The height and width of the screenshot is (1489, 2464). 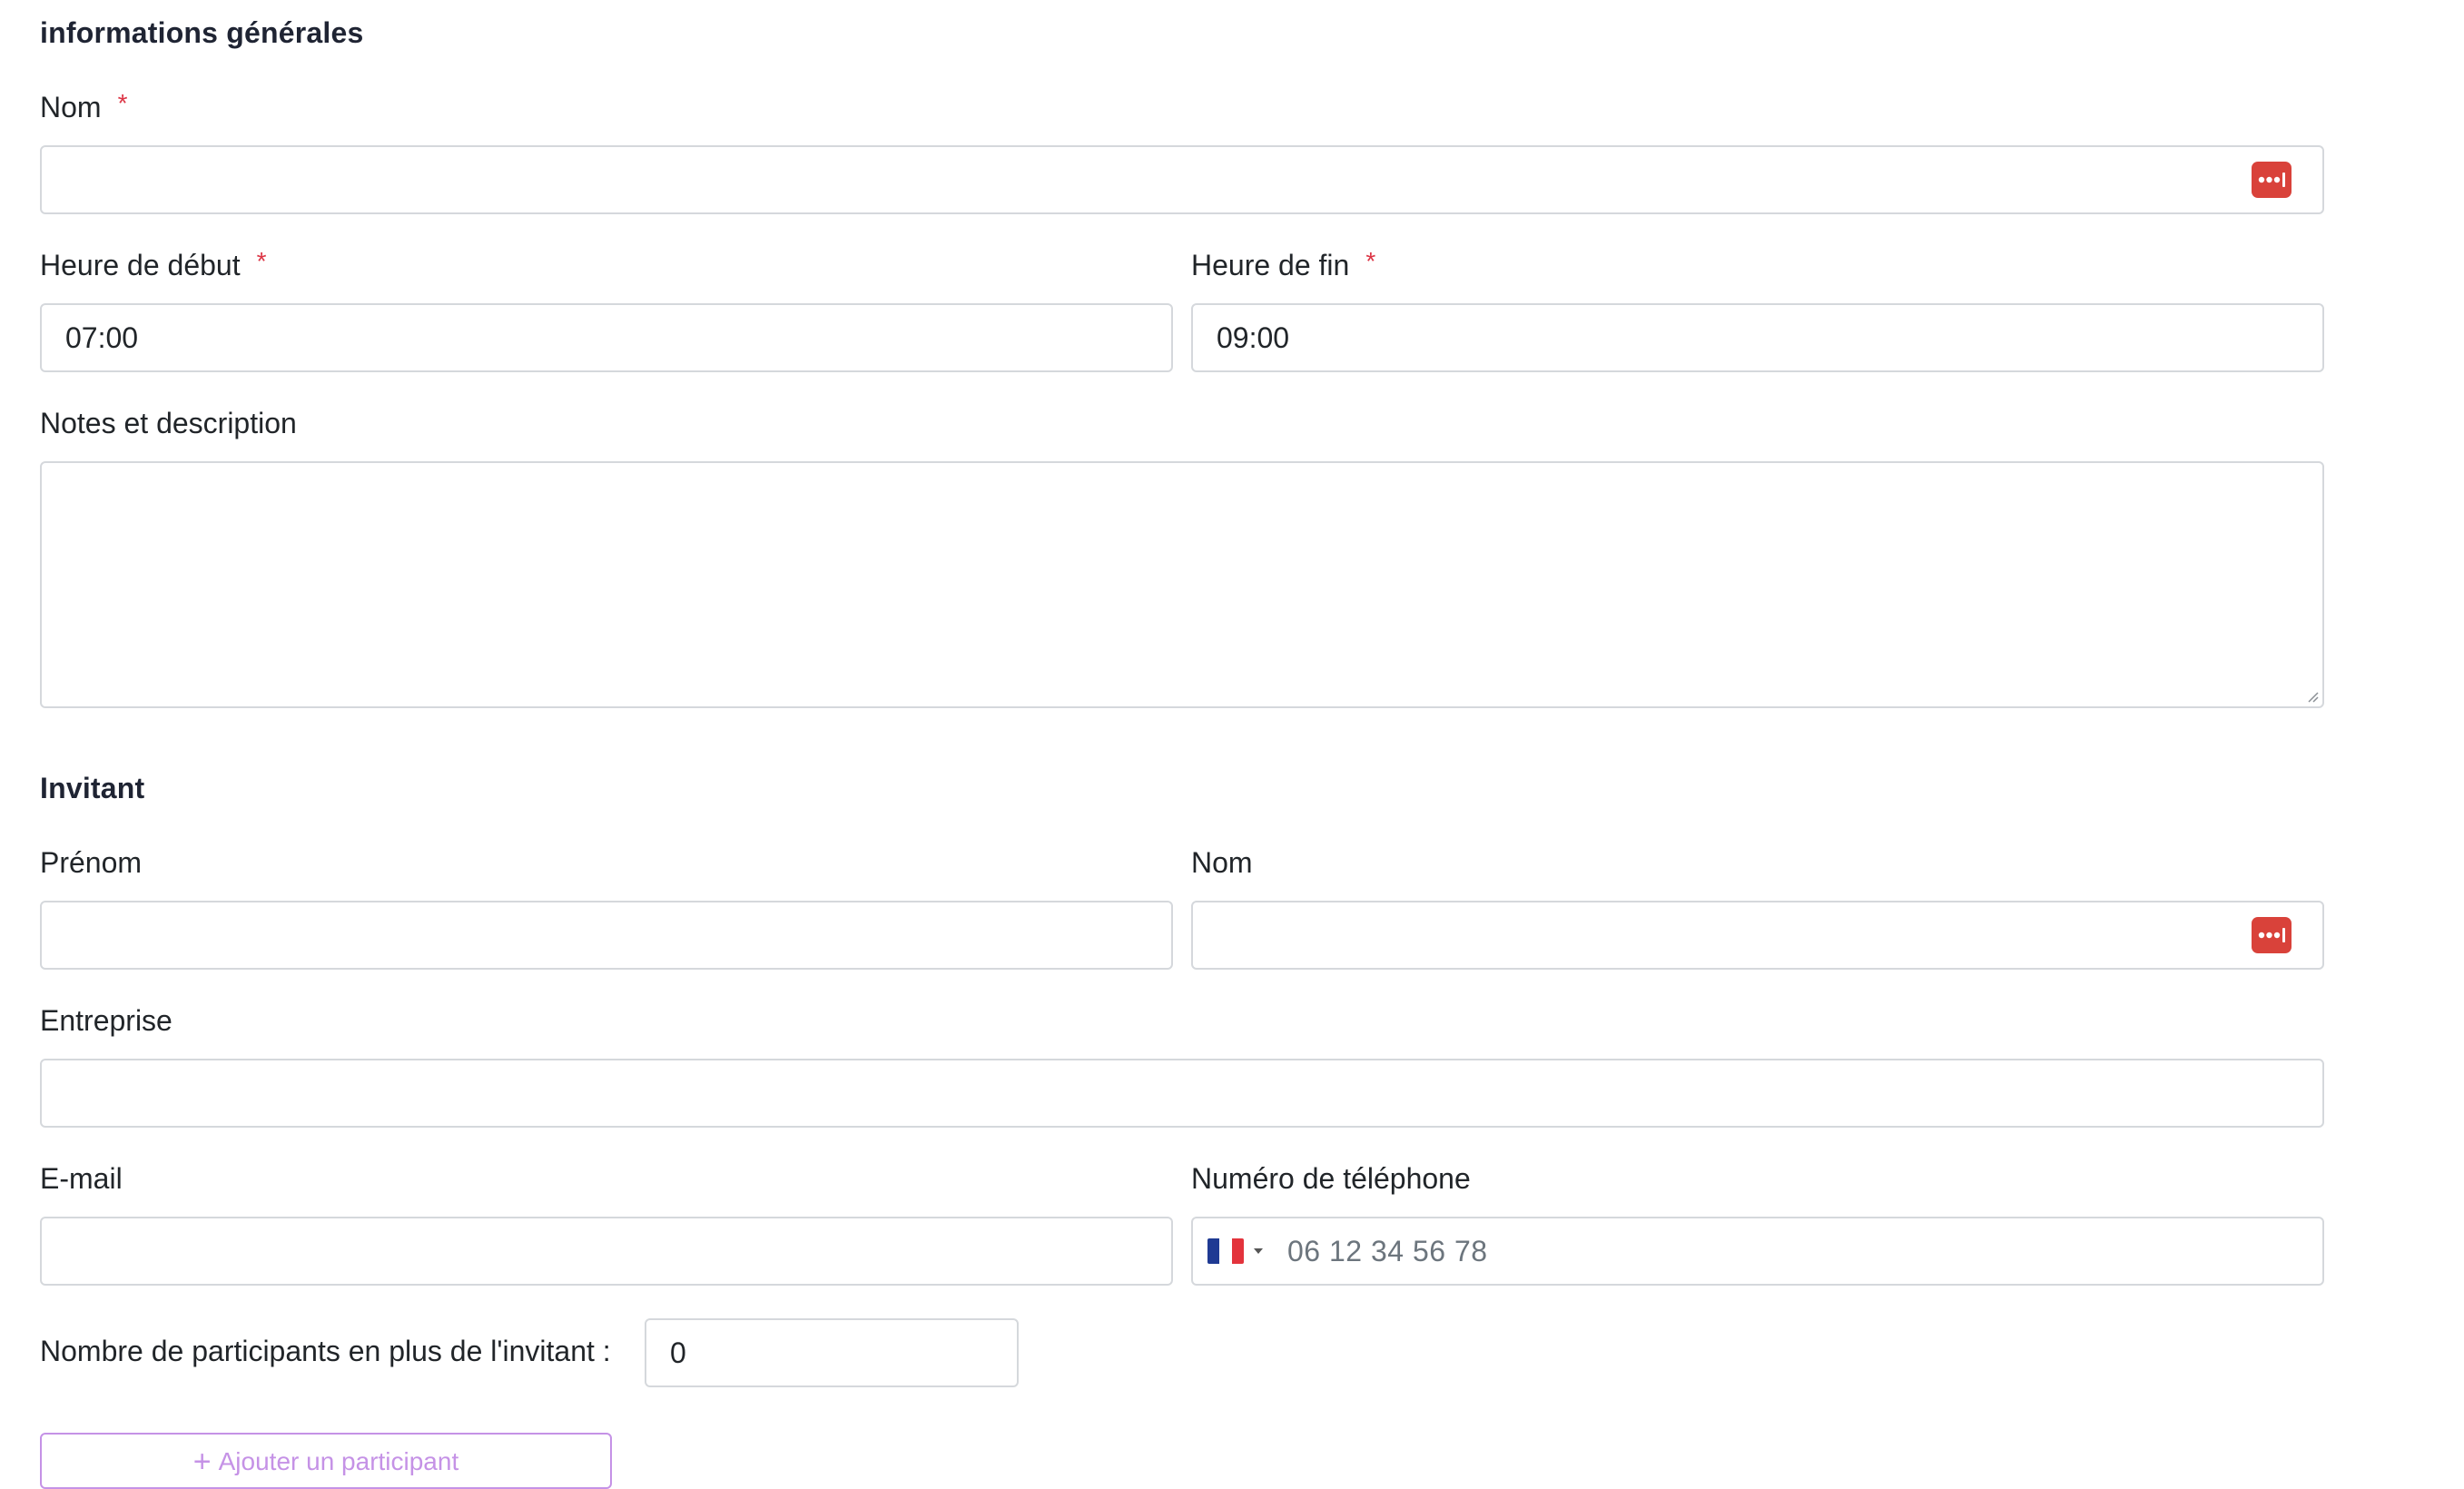 I want to click on add-participant-label: Ajouter un participant, so click(x=338, y=1461).